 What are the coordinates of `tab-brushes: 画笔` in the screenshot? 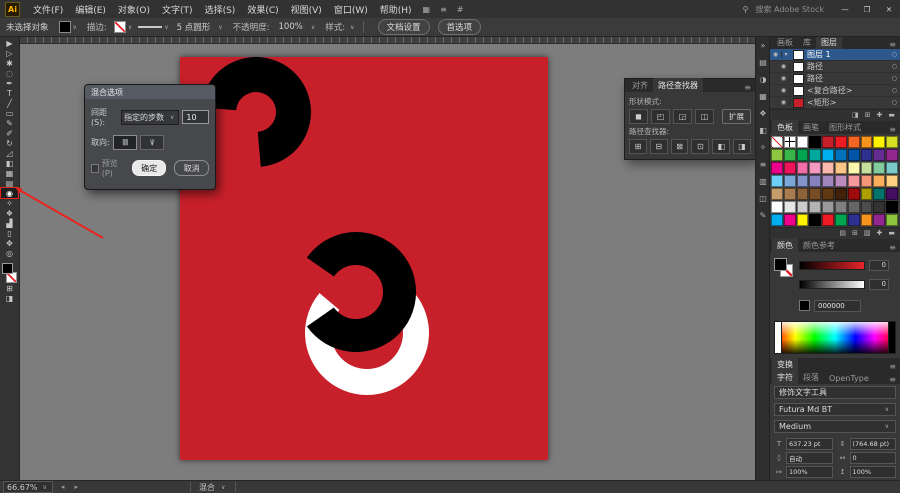 It's located at (811, 127).